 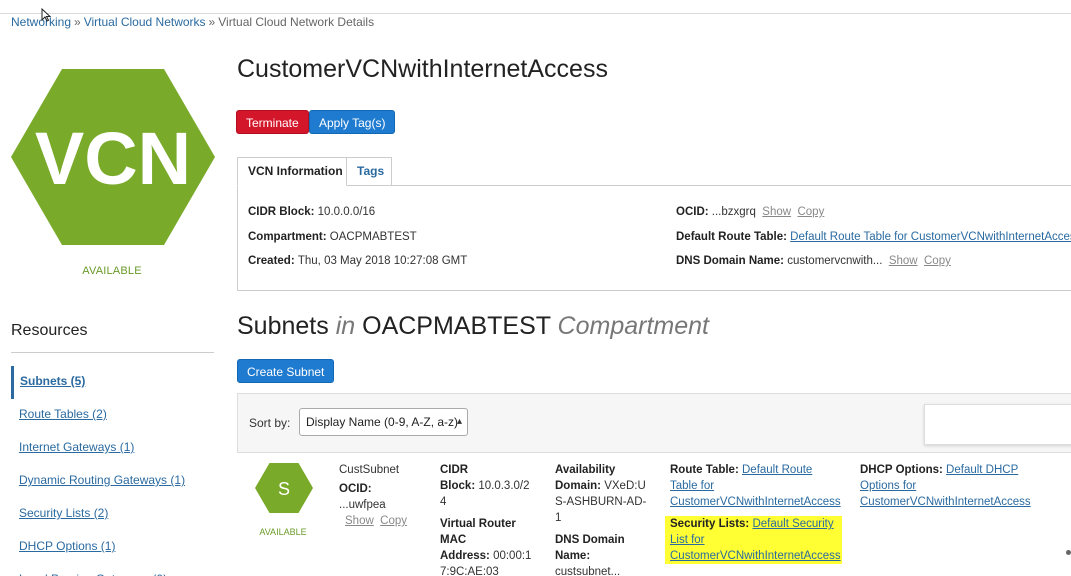 I want to click on ocid-show-link: Show, so click(x=776, y=212).